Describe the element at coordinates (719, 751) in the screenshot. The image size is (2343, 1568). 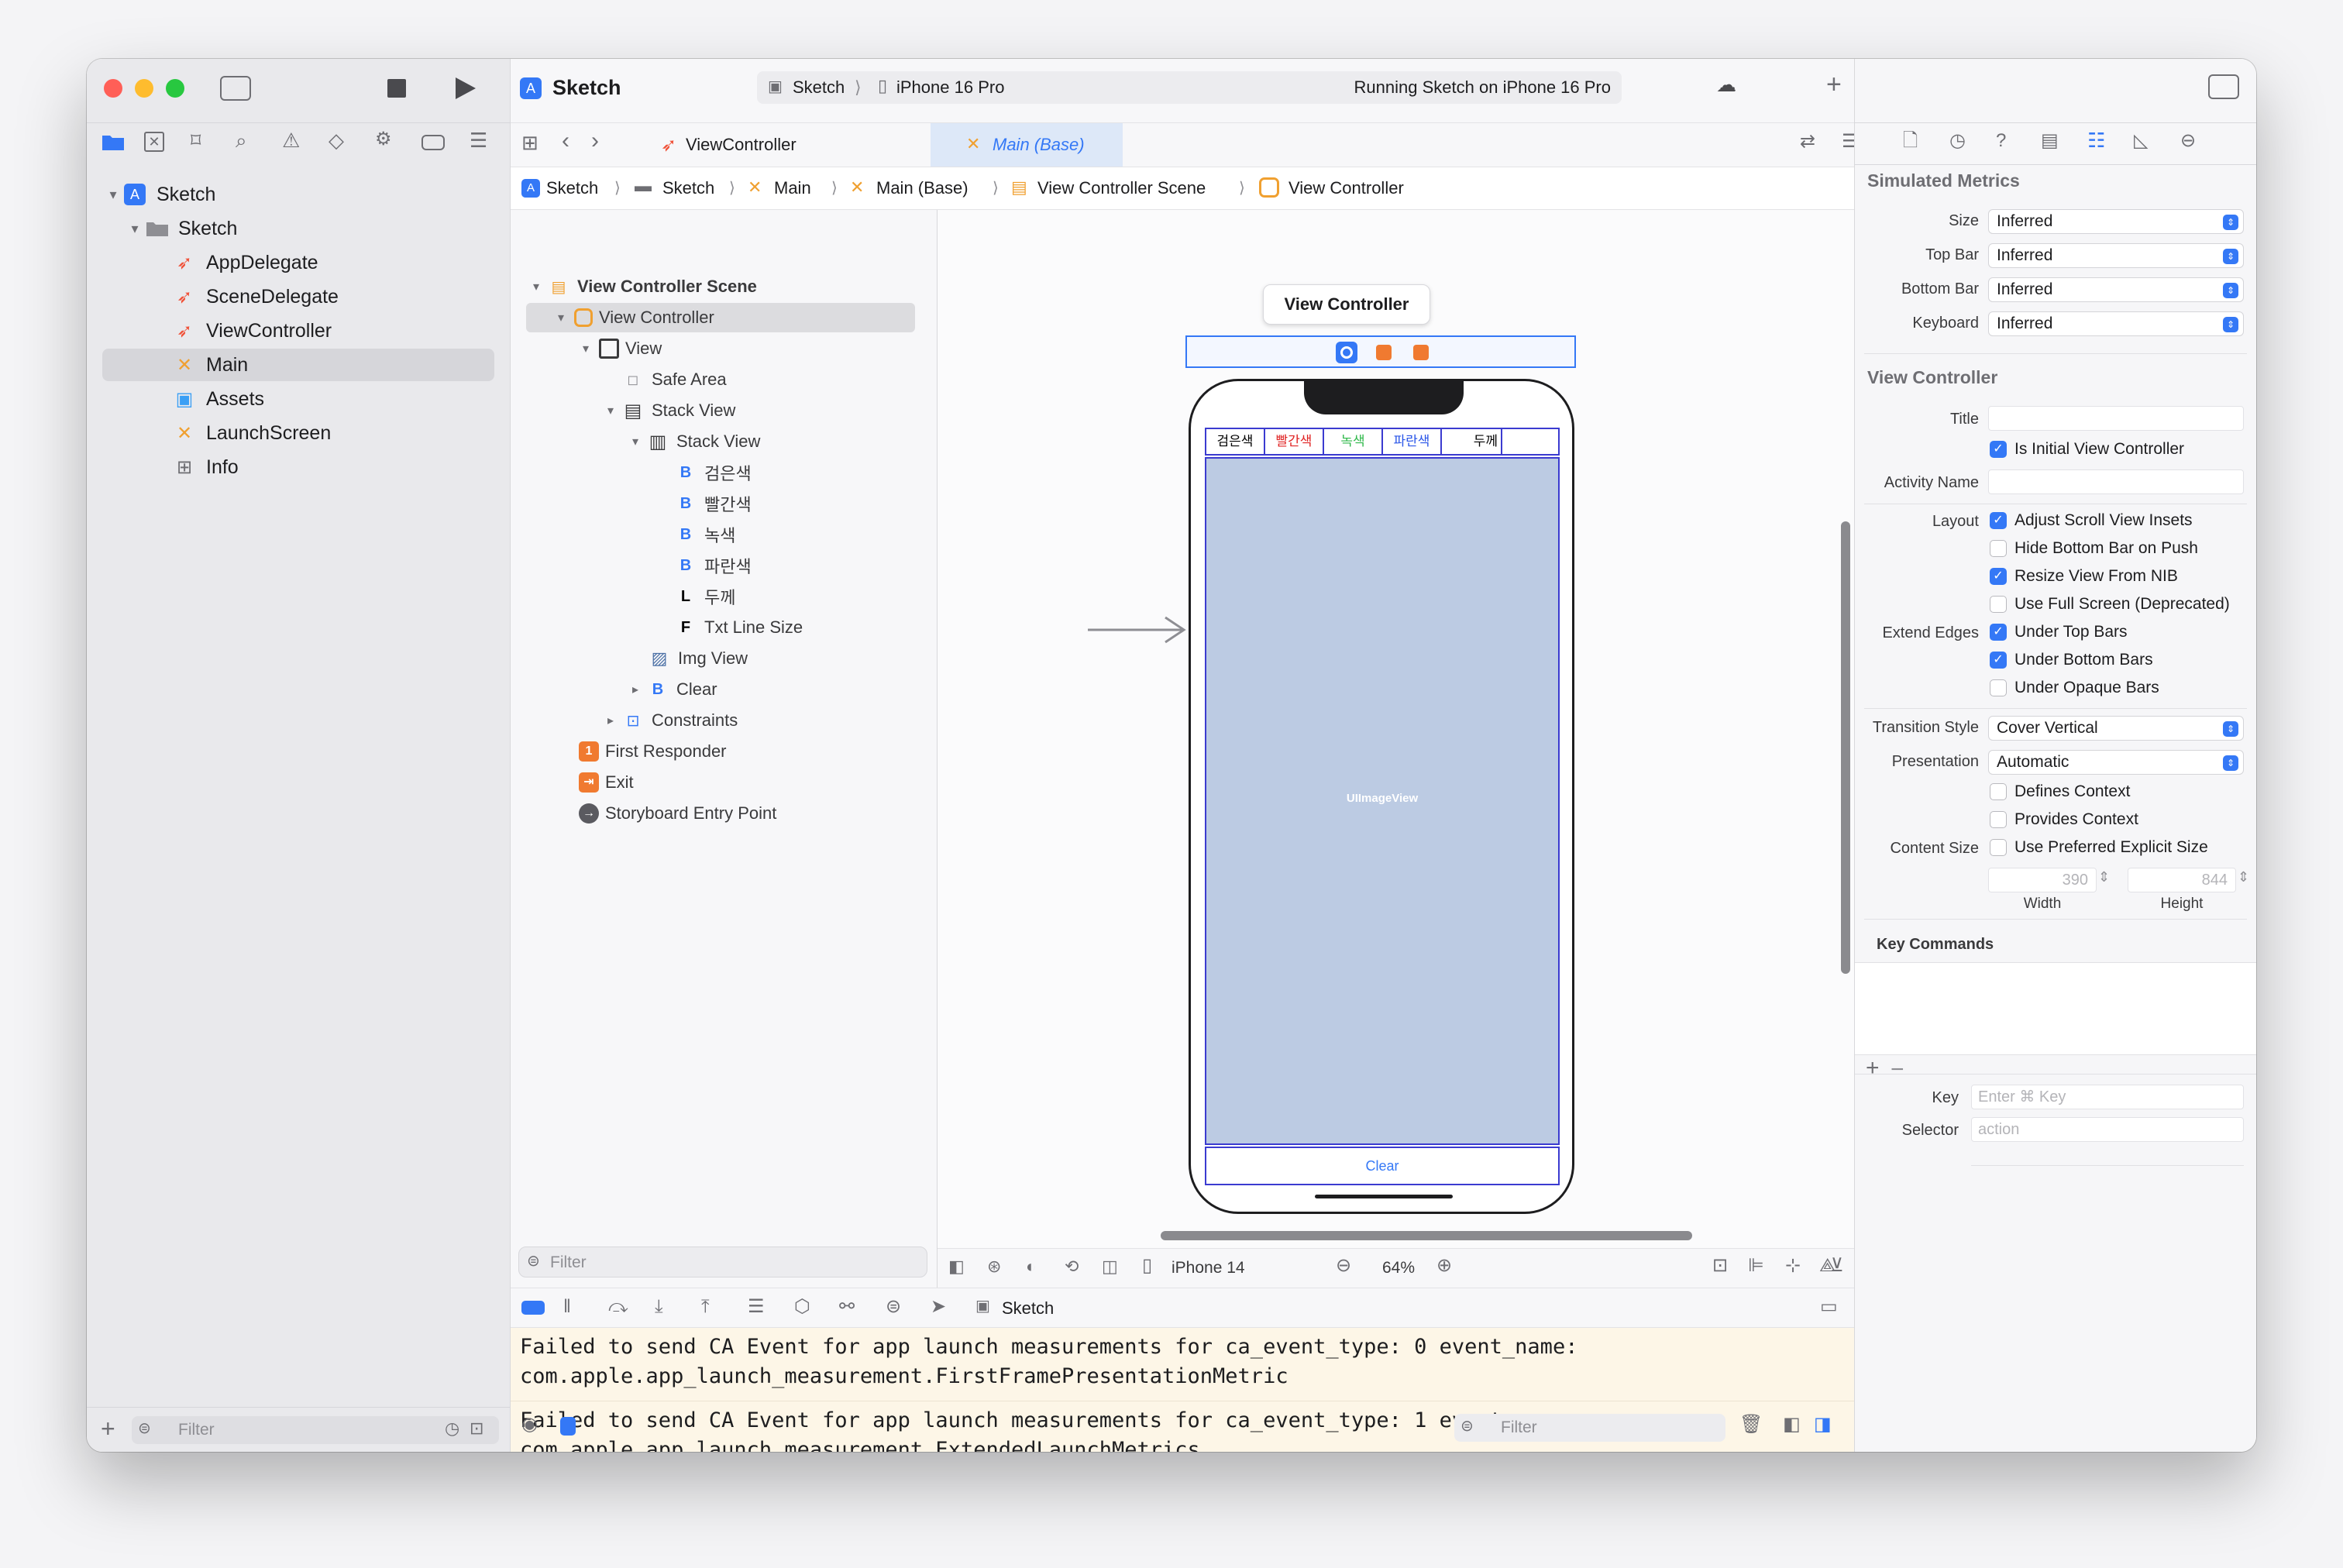
I see `outline-first-responder: 1 First Responder` at that location.